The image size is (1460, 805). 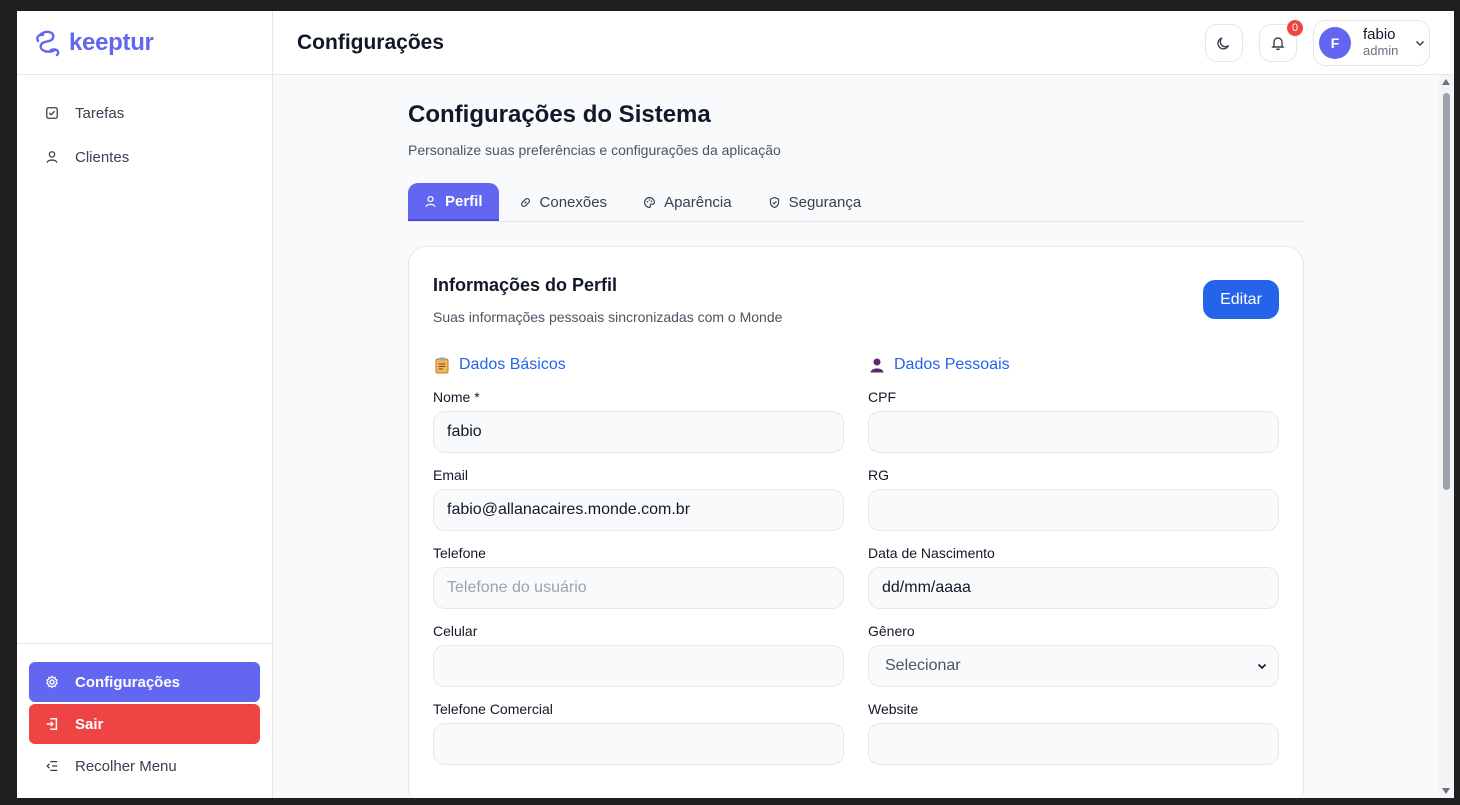 I want to click on theme-toggle-button, so click(x=1224, y=43).